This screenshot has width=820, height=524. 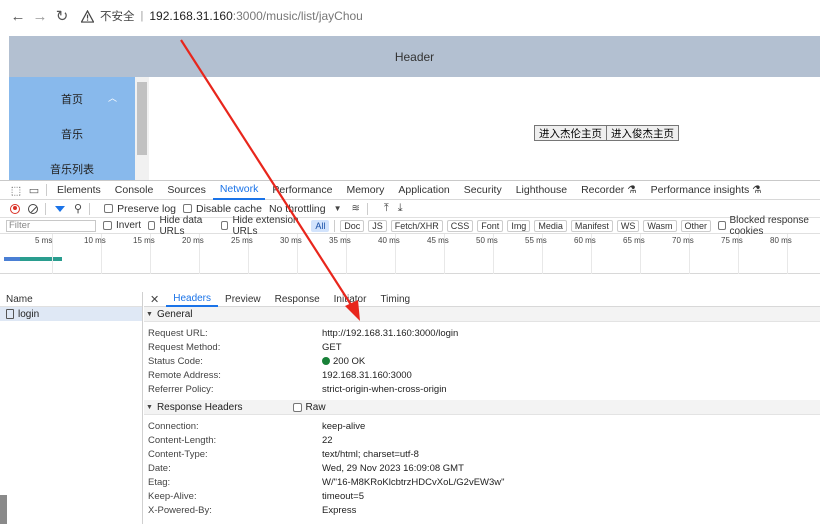 What do you see at coordinates (609, 190) in the screenshot?
I see `tab-recorder: Recorder ⚗` at bounding box center [609, 190].